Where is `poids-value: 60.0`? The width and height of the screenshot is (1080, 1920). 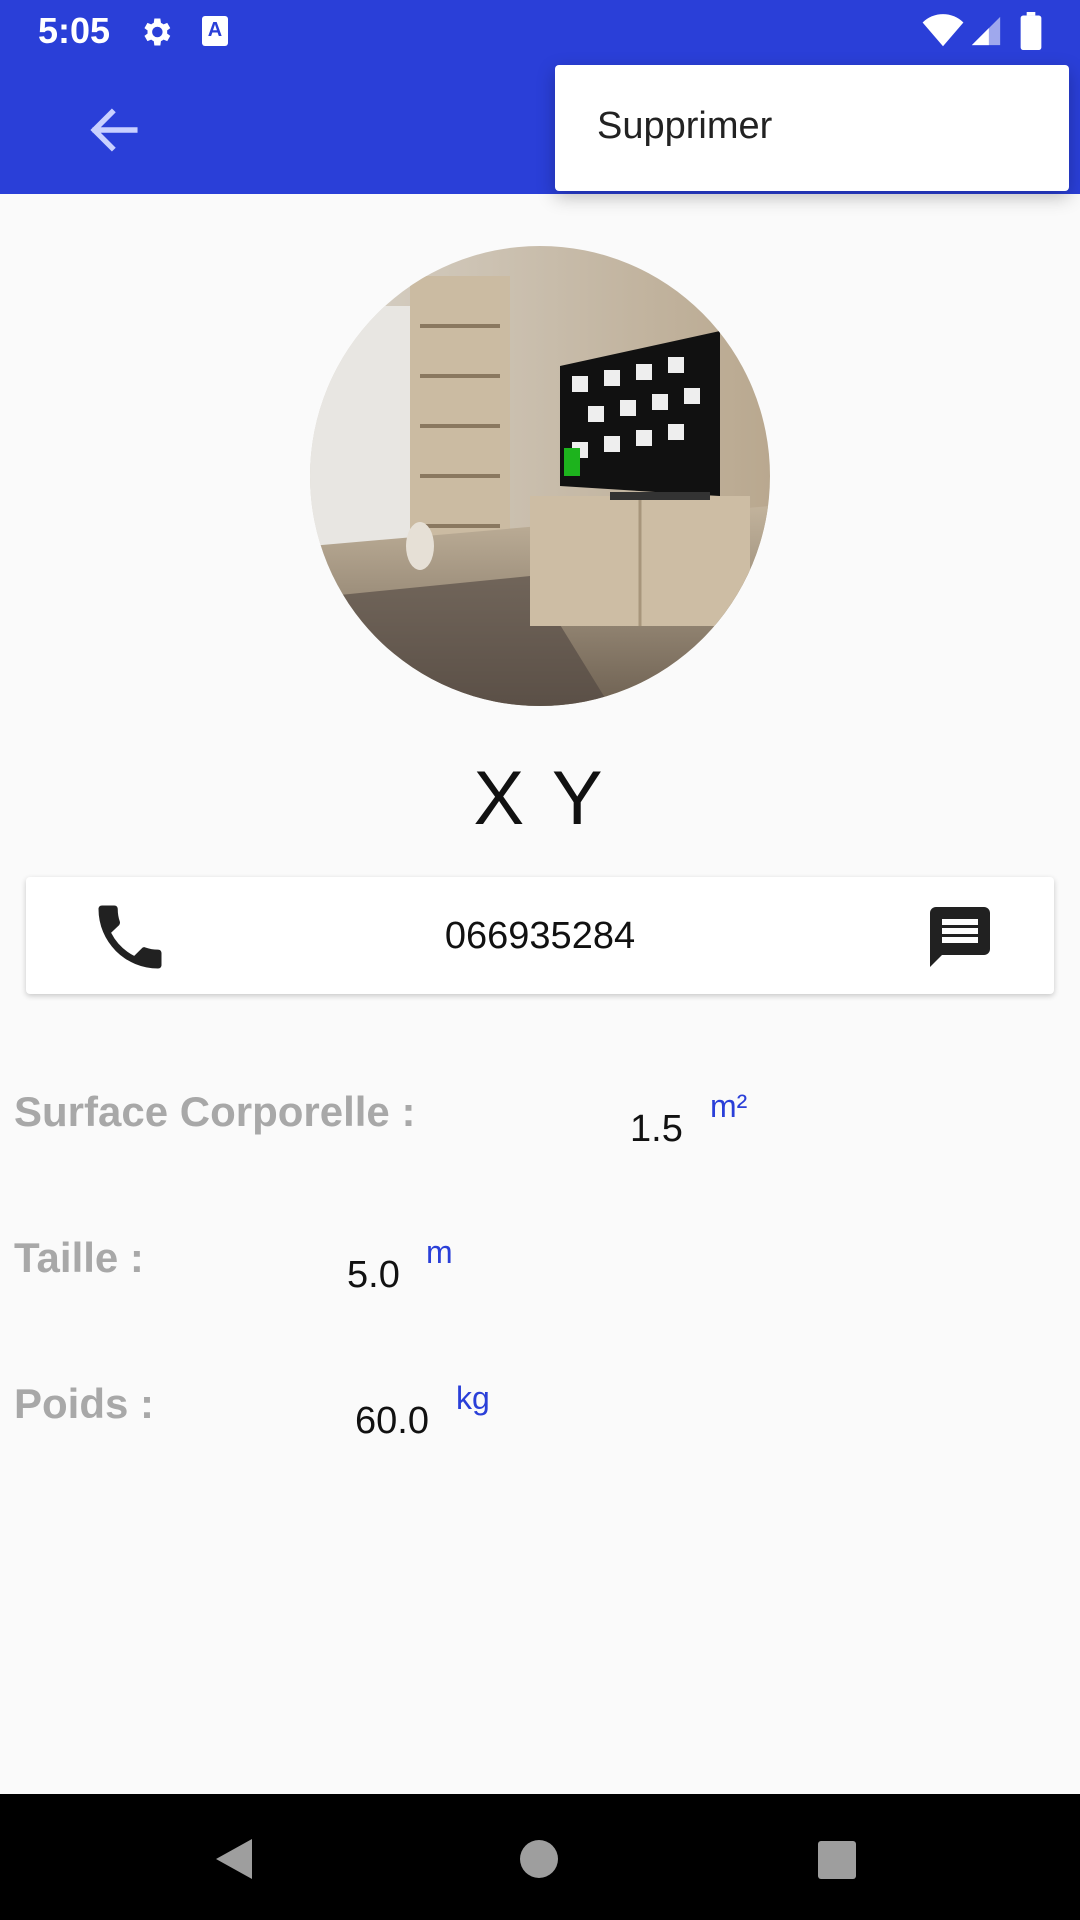
poids-value: 60.0 is located at coordinates (392, 1421).